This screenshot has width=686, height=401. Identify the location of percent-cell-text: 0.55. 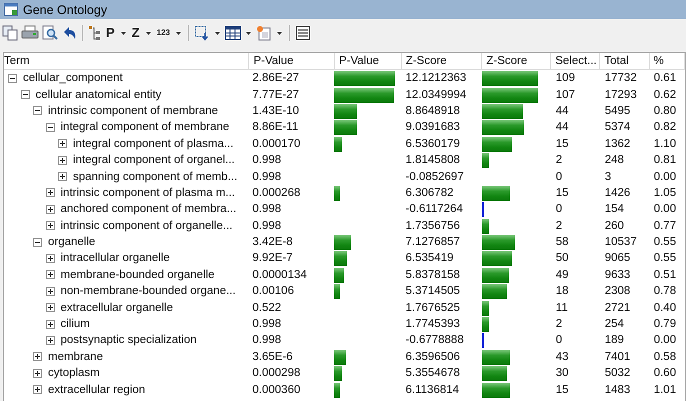
(665, 258).